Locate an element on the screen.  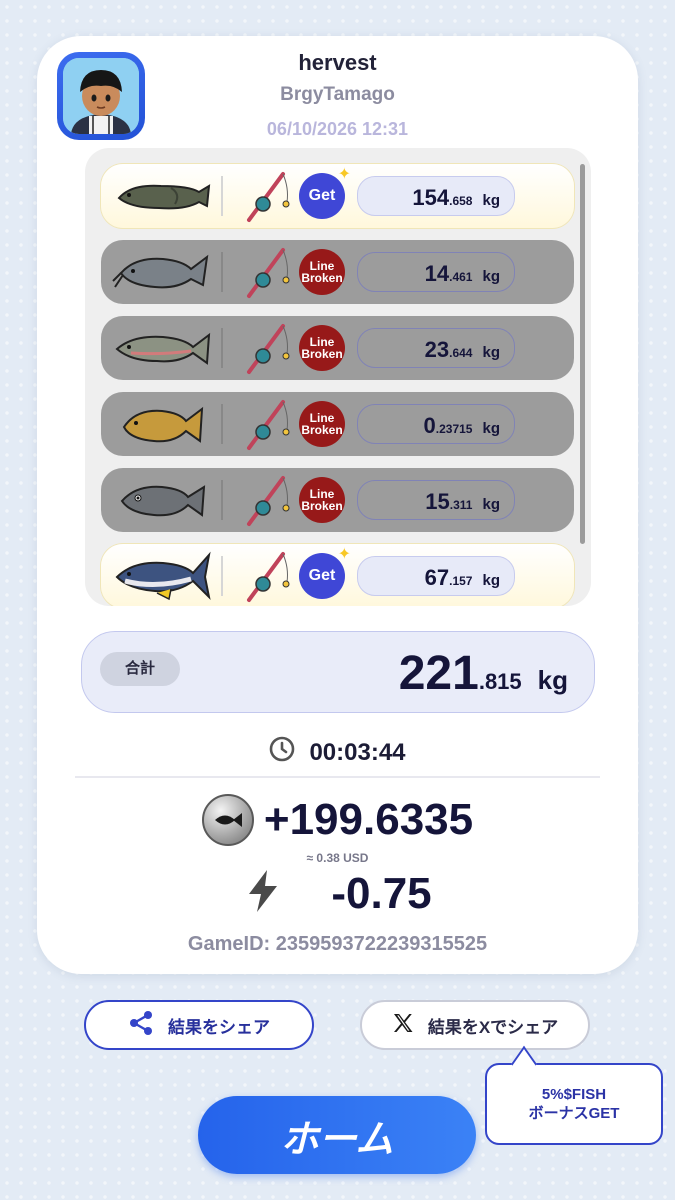
catch-row: Line Broken 14.461 kg is located at coordinates (337, 272).